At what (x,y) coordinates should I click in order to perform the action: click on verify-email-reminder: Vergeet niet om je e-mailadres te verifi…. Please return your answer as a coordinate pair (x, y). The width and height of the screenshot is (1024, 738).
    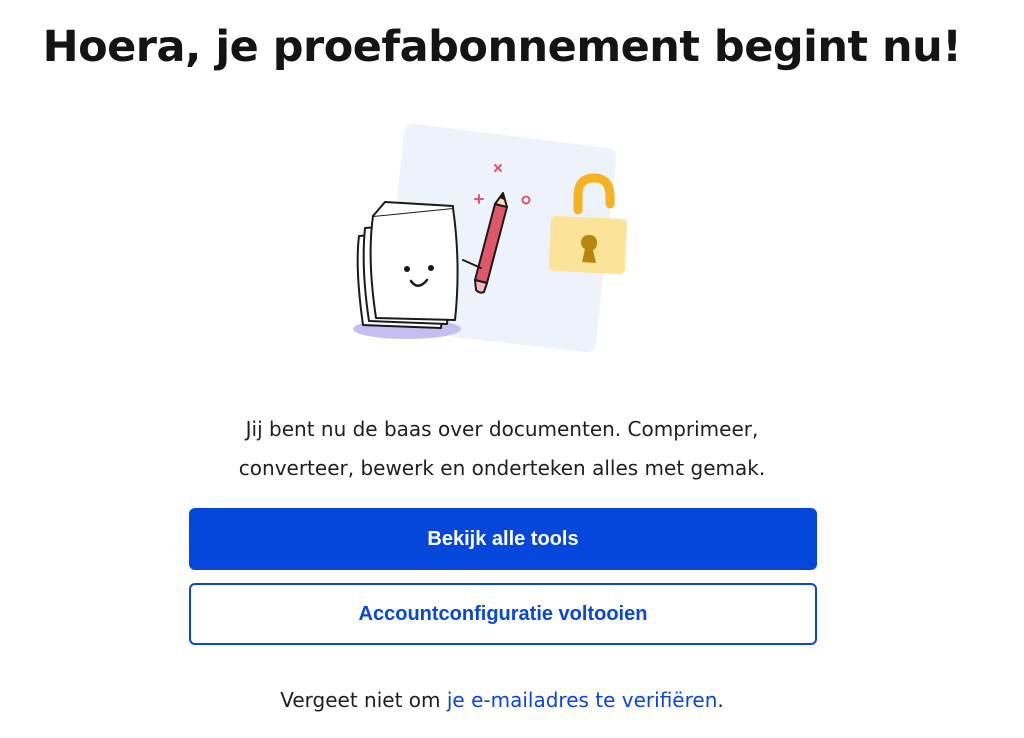
    Looking at the image, I should click on (502, 700).